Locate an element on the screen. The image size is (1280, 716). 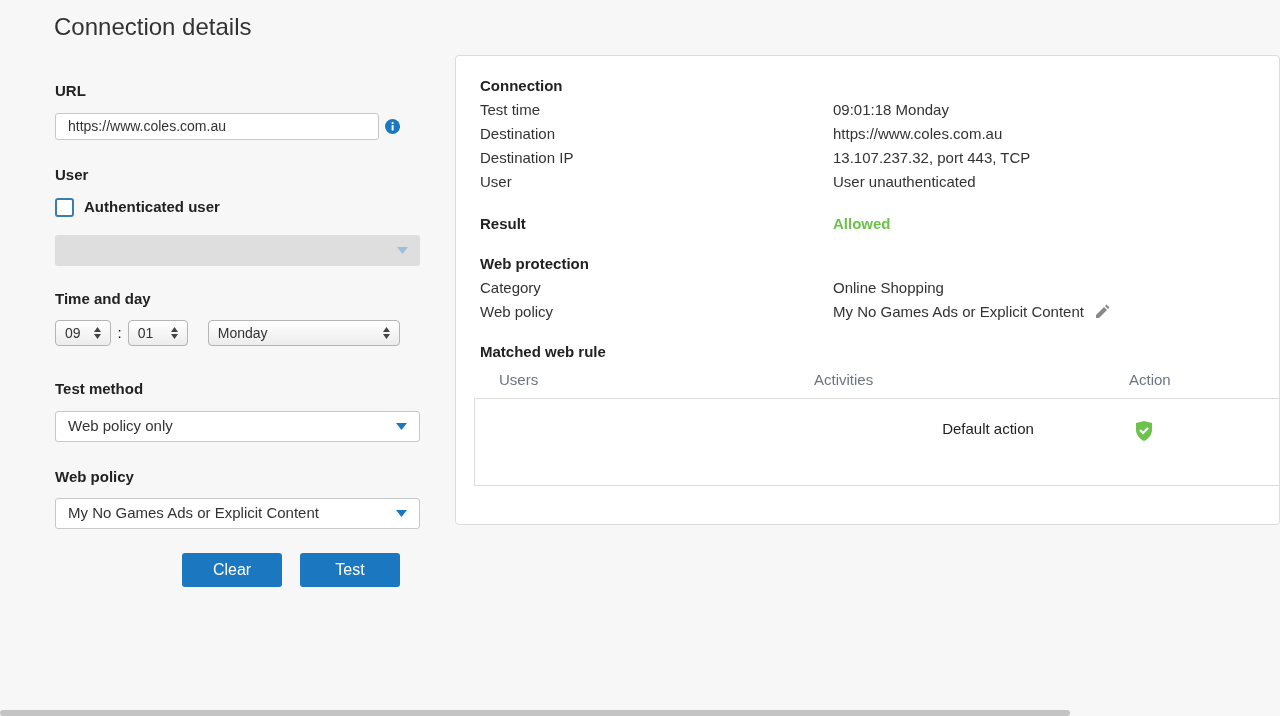
table-cell-text: Default action is located at coordinates (988, 429).